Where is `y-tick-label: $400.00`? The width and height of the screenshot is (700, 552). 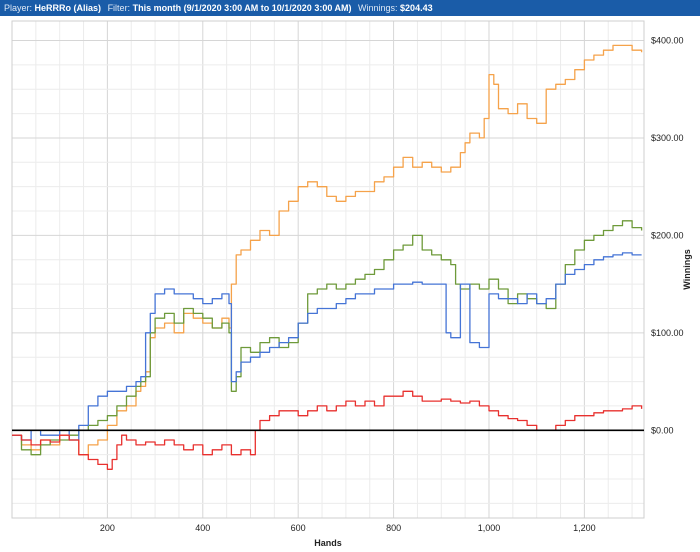 y-tick-label: $400.00 is located at coordinates (667, 40).